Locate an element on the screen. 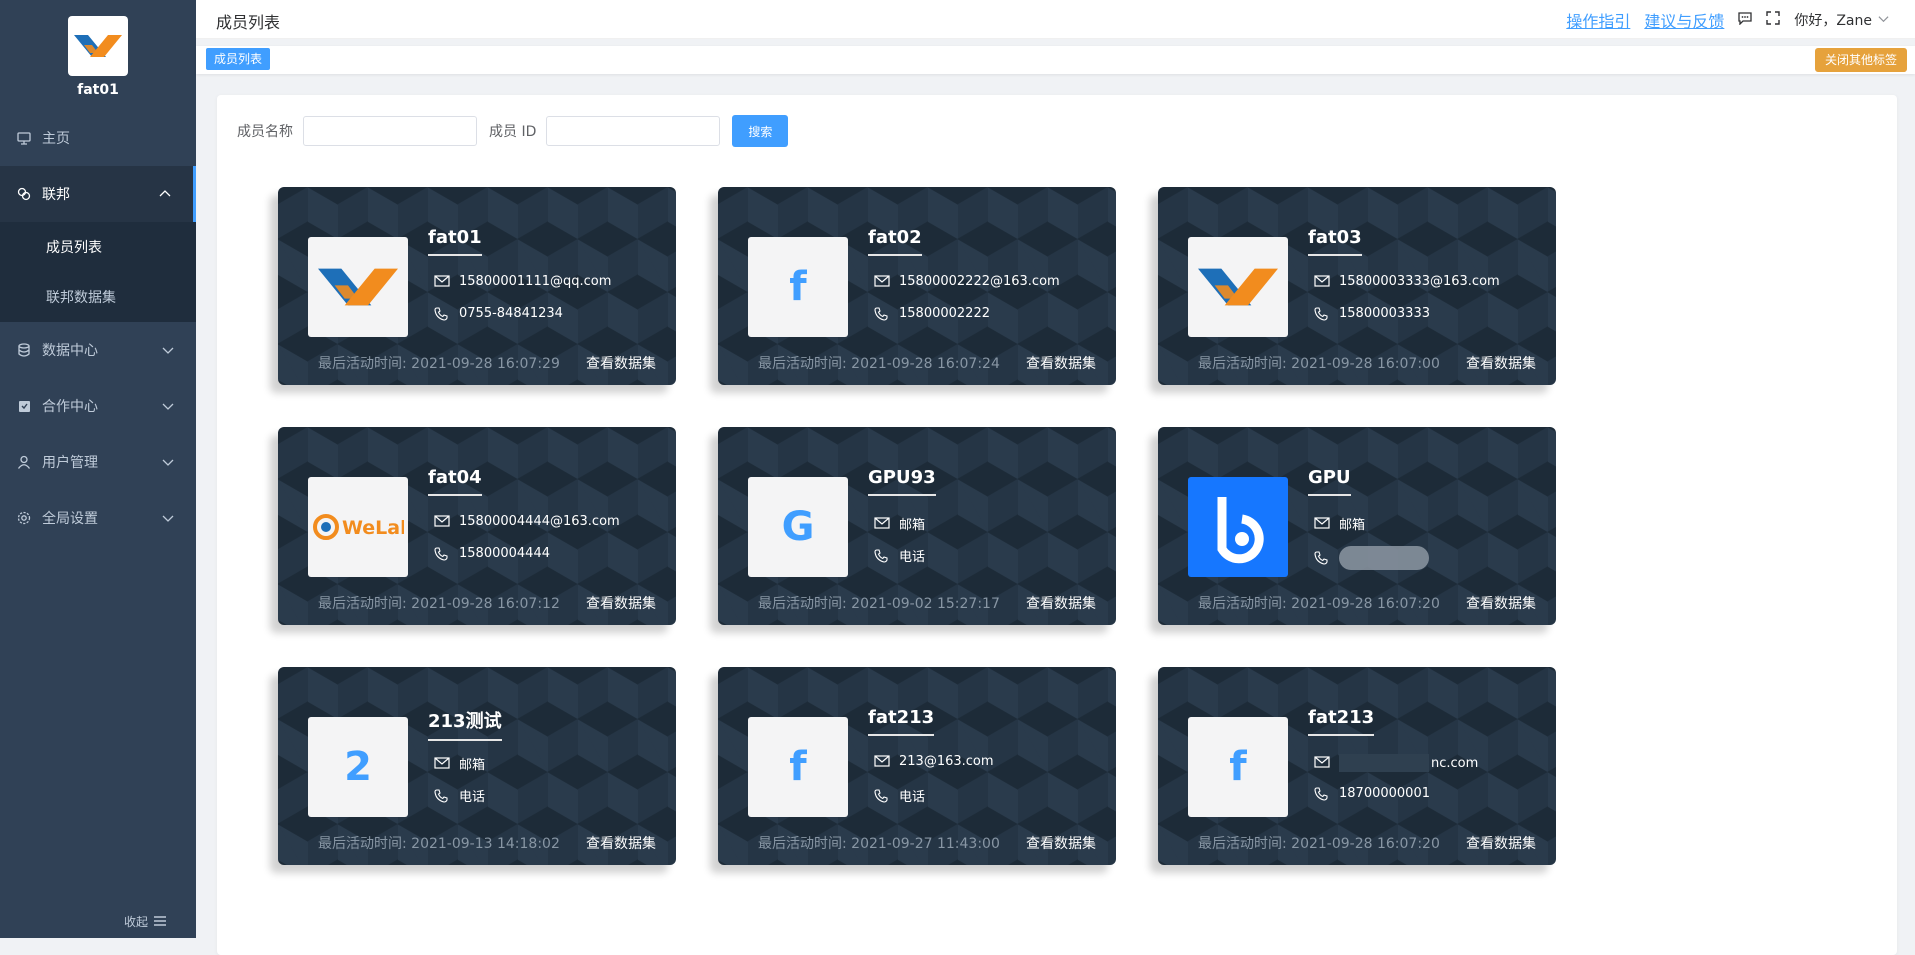 The height and width of the screenshot is (955, 1915). member-name-input is located at coordinates (390, 131).